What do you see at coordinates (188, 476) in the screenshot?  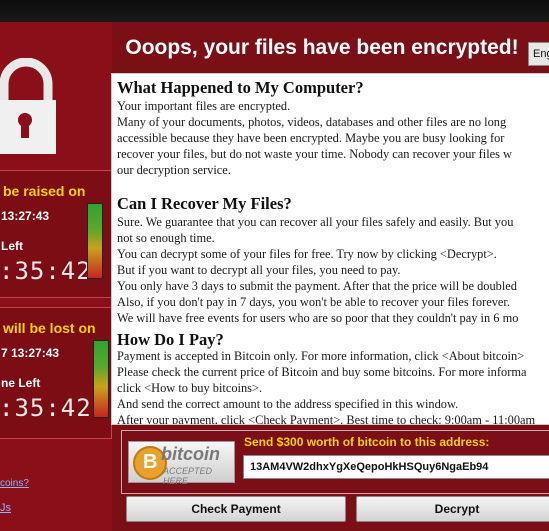 I see `bitcoin-logo-subtext: ACCEPTED HERE` at bounding box center [188, 476].